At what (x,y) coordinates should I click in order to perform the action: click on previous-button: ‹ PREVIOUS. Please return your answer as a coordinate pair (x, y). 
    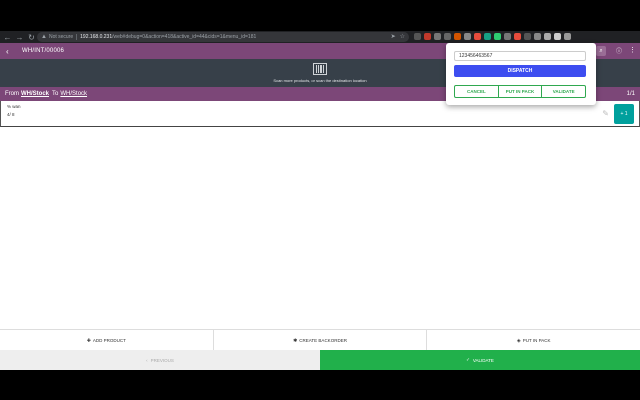
    Looking at the image, I should click on (160, 360).